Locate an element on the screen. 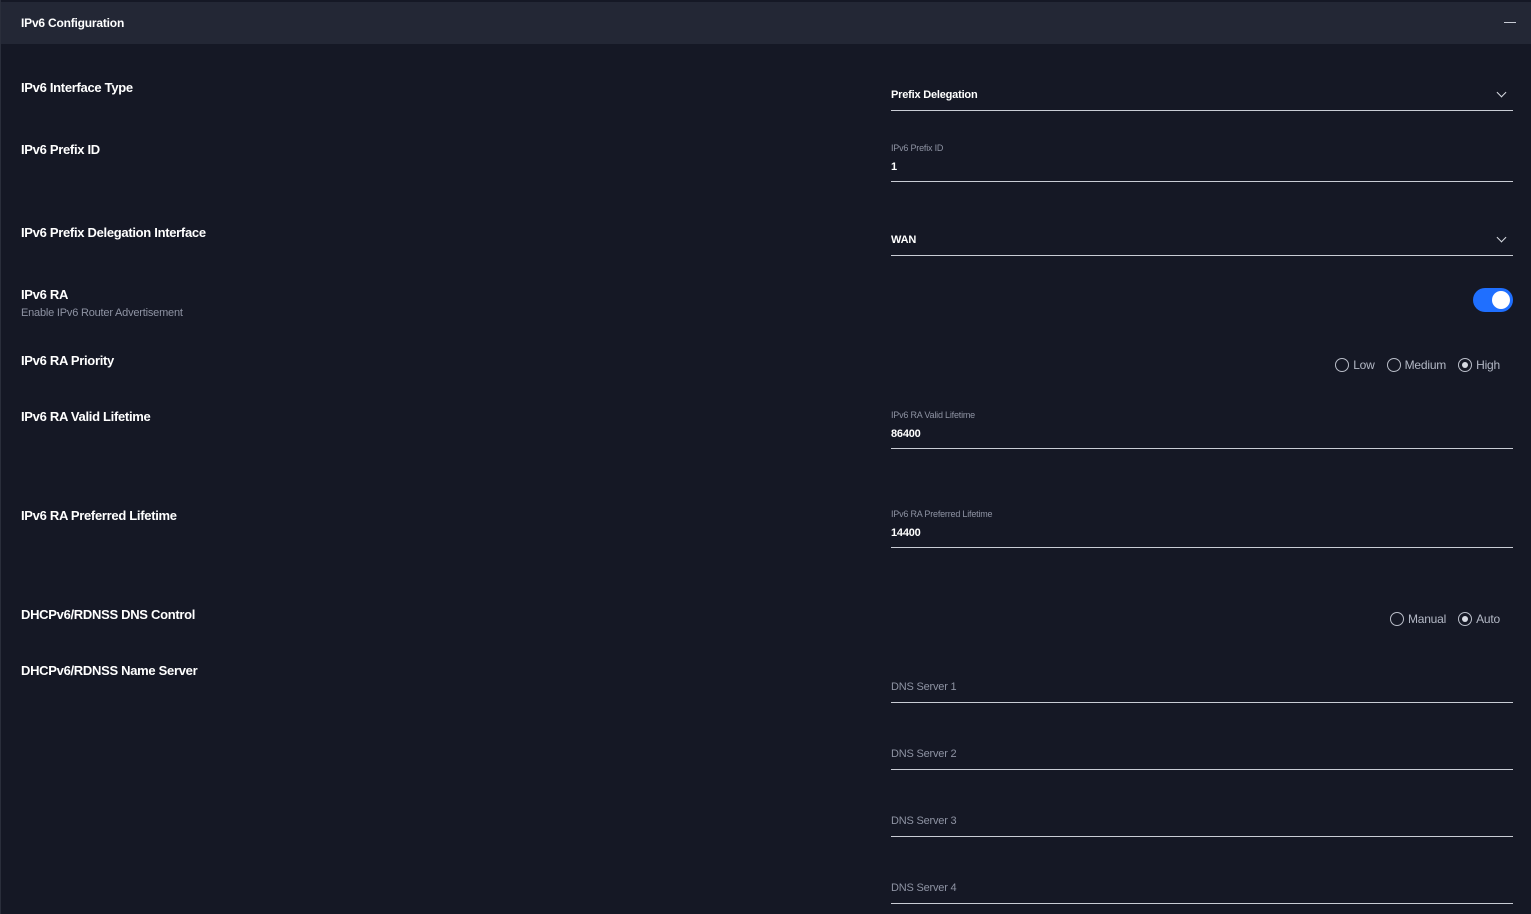 This screenshot has width=1531, height=914. radio-label: High is located at coordinates (1488, 365).